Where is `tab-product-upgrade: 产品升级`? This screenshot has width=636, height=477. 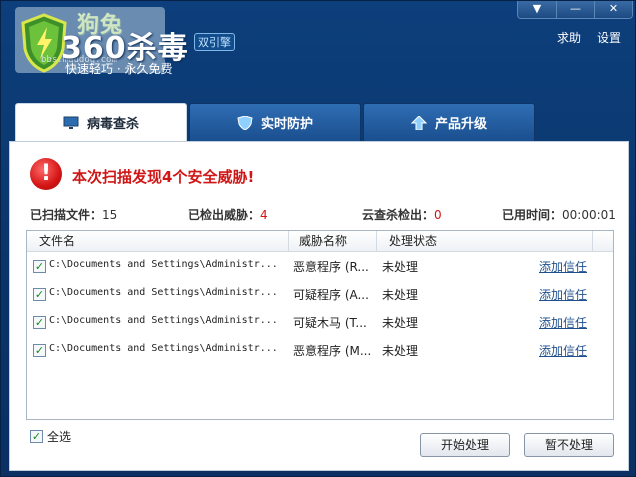 tab-product-upgrade: 产品升级 is located at coordinates (449, 122).